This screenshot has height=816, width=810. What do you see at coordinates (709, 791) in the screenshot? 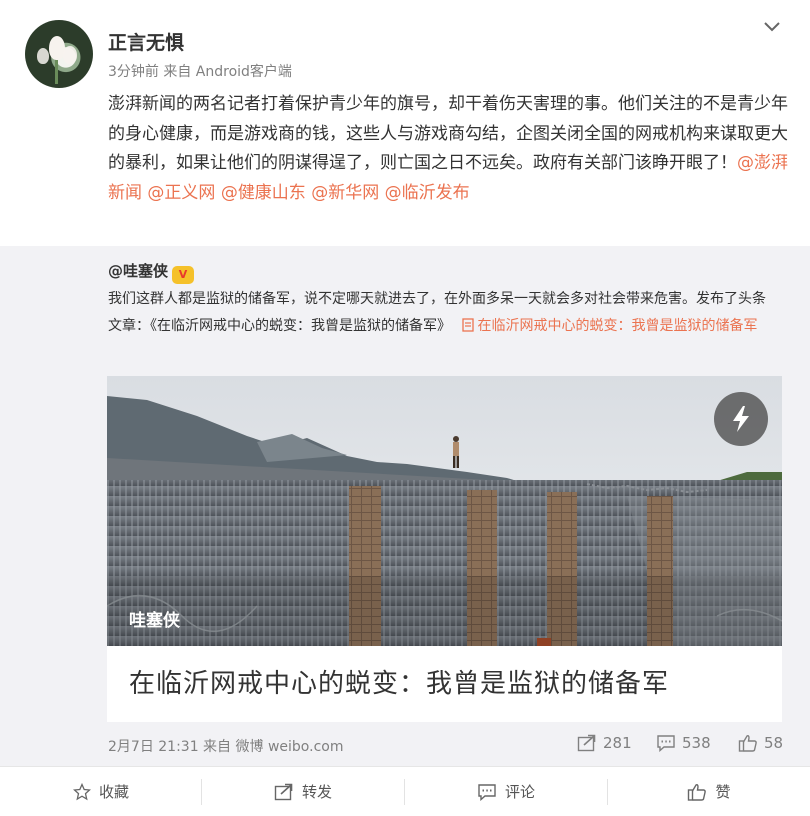
I see `like-button: 赞` at bounding box center [709, 791].